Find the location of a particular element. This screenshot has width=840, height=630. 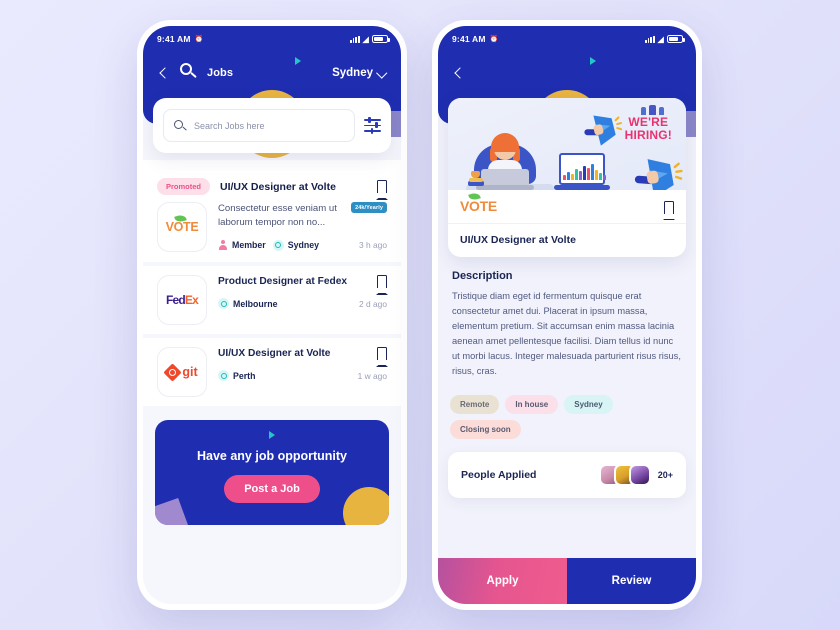

hiring-line-1: WE'RE is located at coordinates (648, 122).